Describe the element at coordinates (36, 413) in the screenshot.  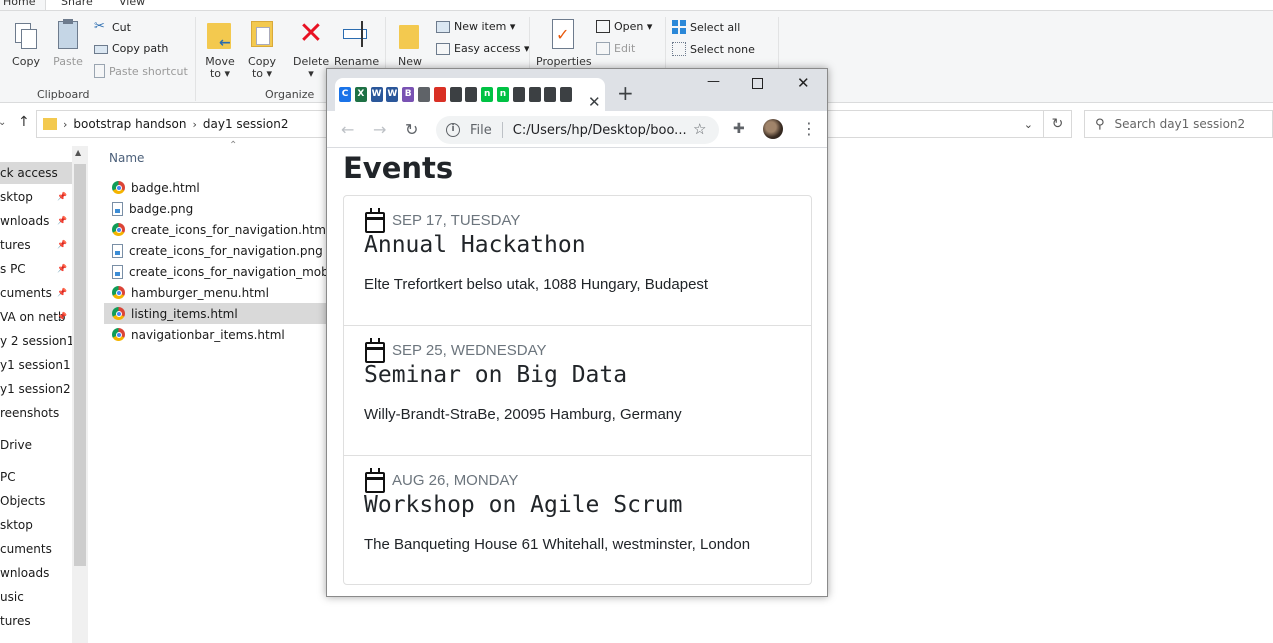
I see `nav-item: reenshots` at that location.